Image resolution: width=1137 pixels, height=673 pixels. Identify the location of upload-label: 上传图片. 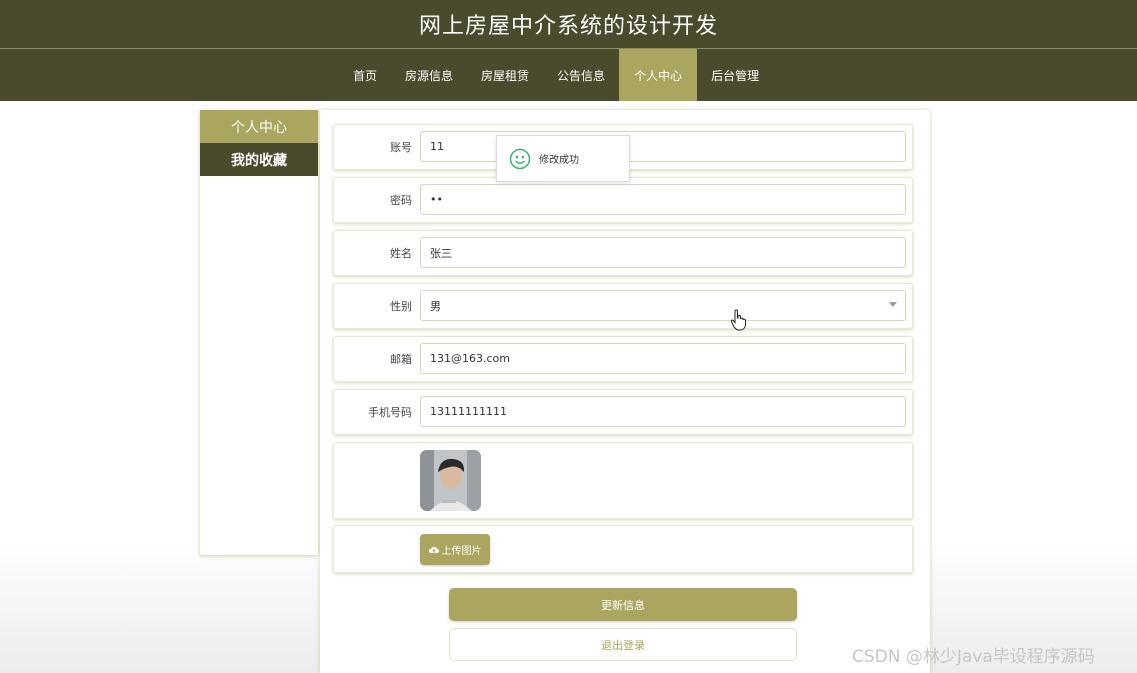
(461, 551).